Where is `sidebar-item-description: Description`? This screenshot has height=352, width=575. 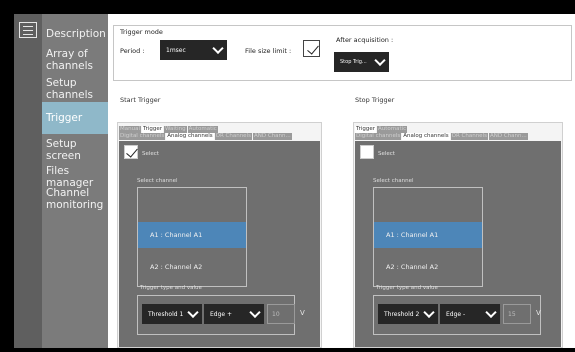
sidebar-item-description: Description is located at coordinates (77, 34).